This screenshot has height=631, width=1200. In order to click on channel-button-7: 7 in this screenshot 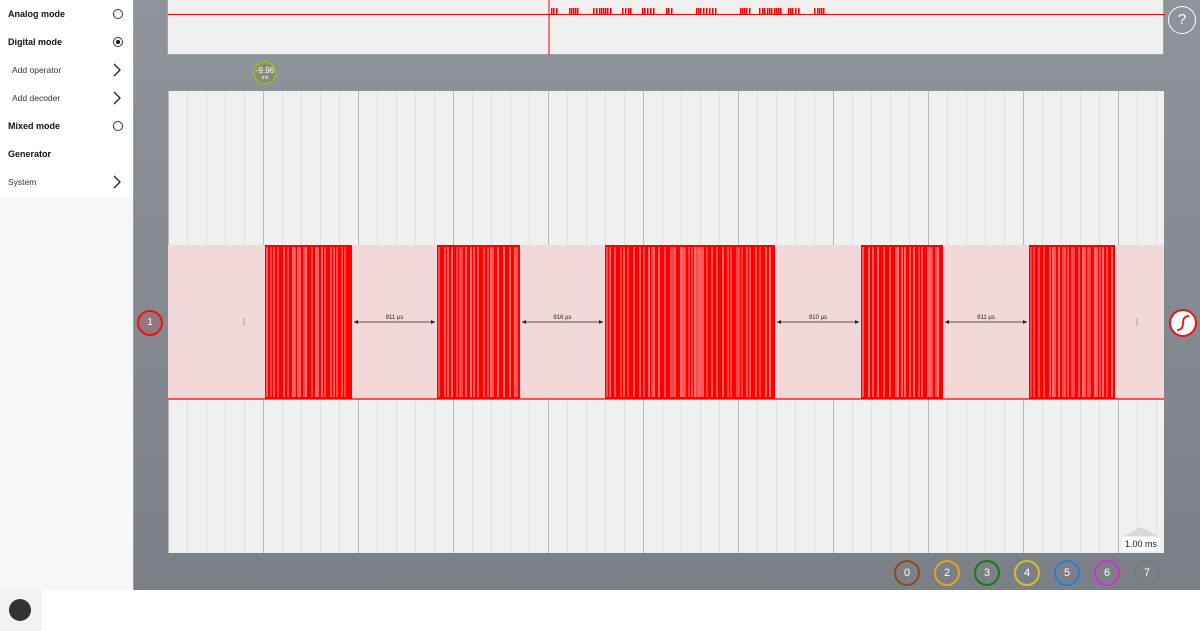, I will do `click(1147, 573)`.